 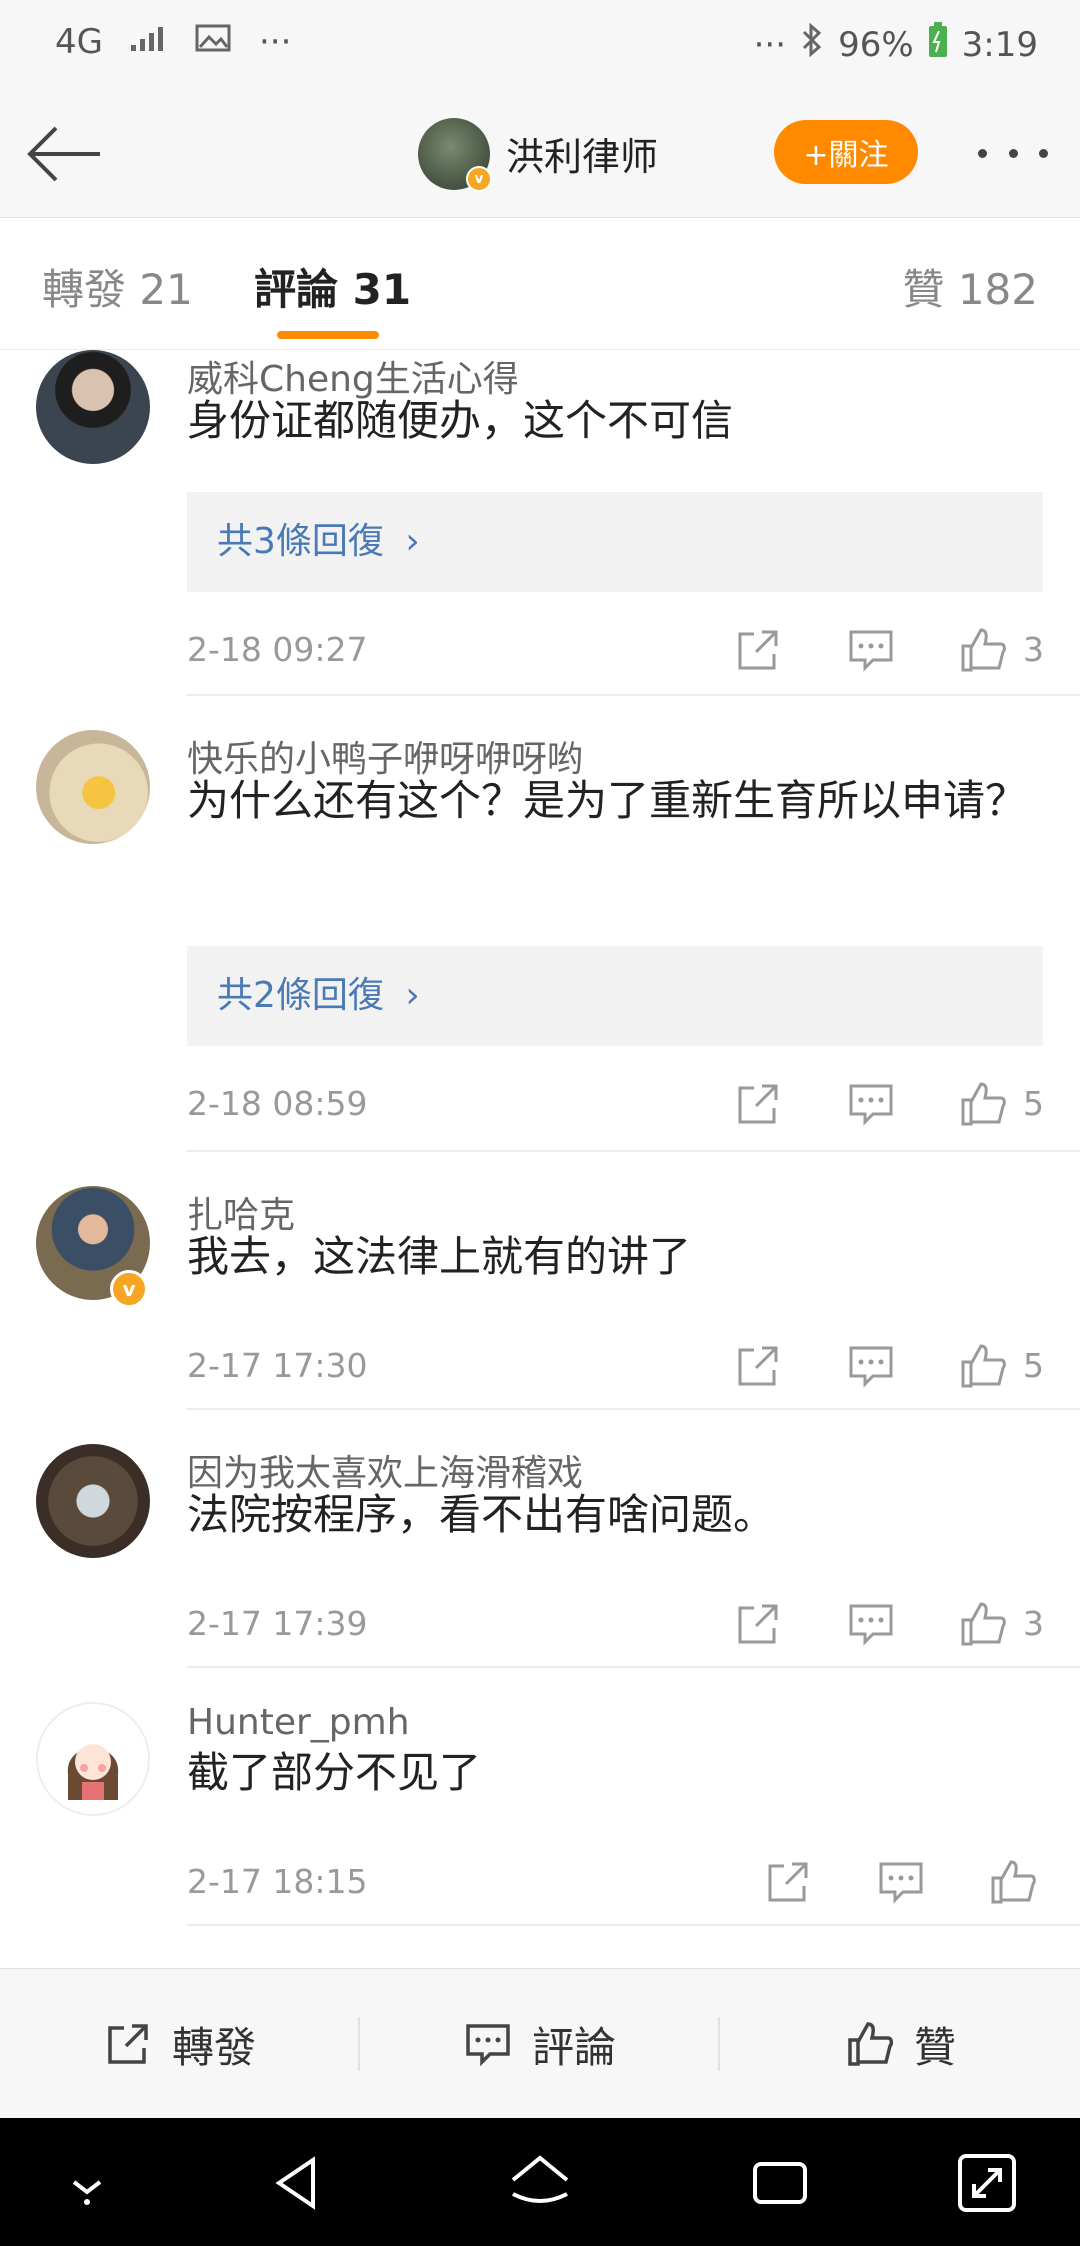 I want to click on divider, so click(x=633, y=1925).